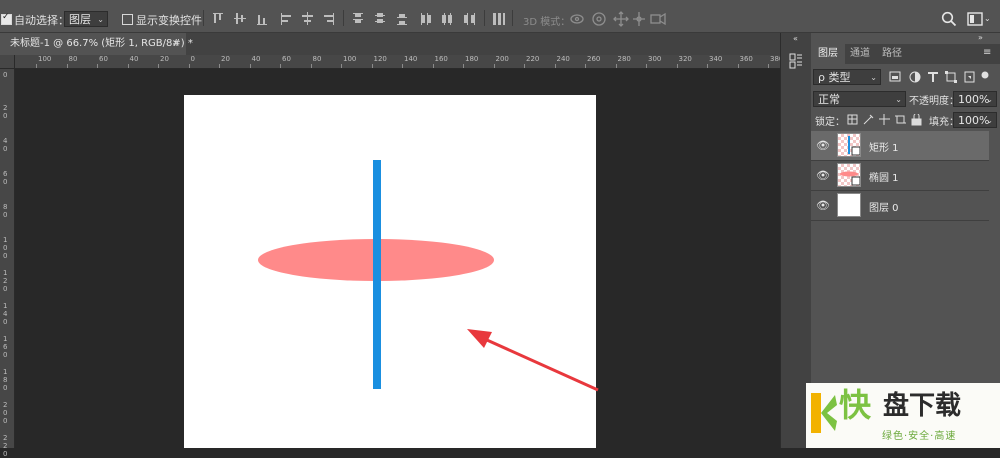 The image size is (1000, 458). I want to click on distribute-vcenter-icon, so click(380, 18).